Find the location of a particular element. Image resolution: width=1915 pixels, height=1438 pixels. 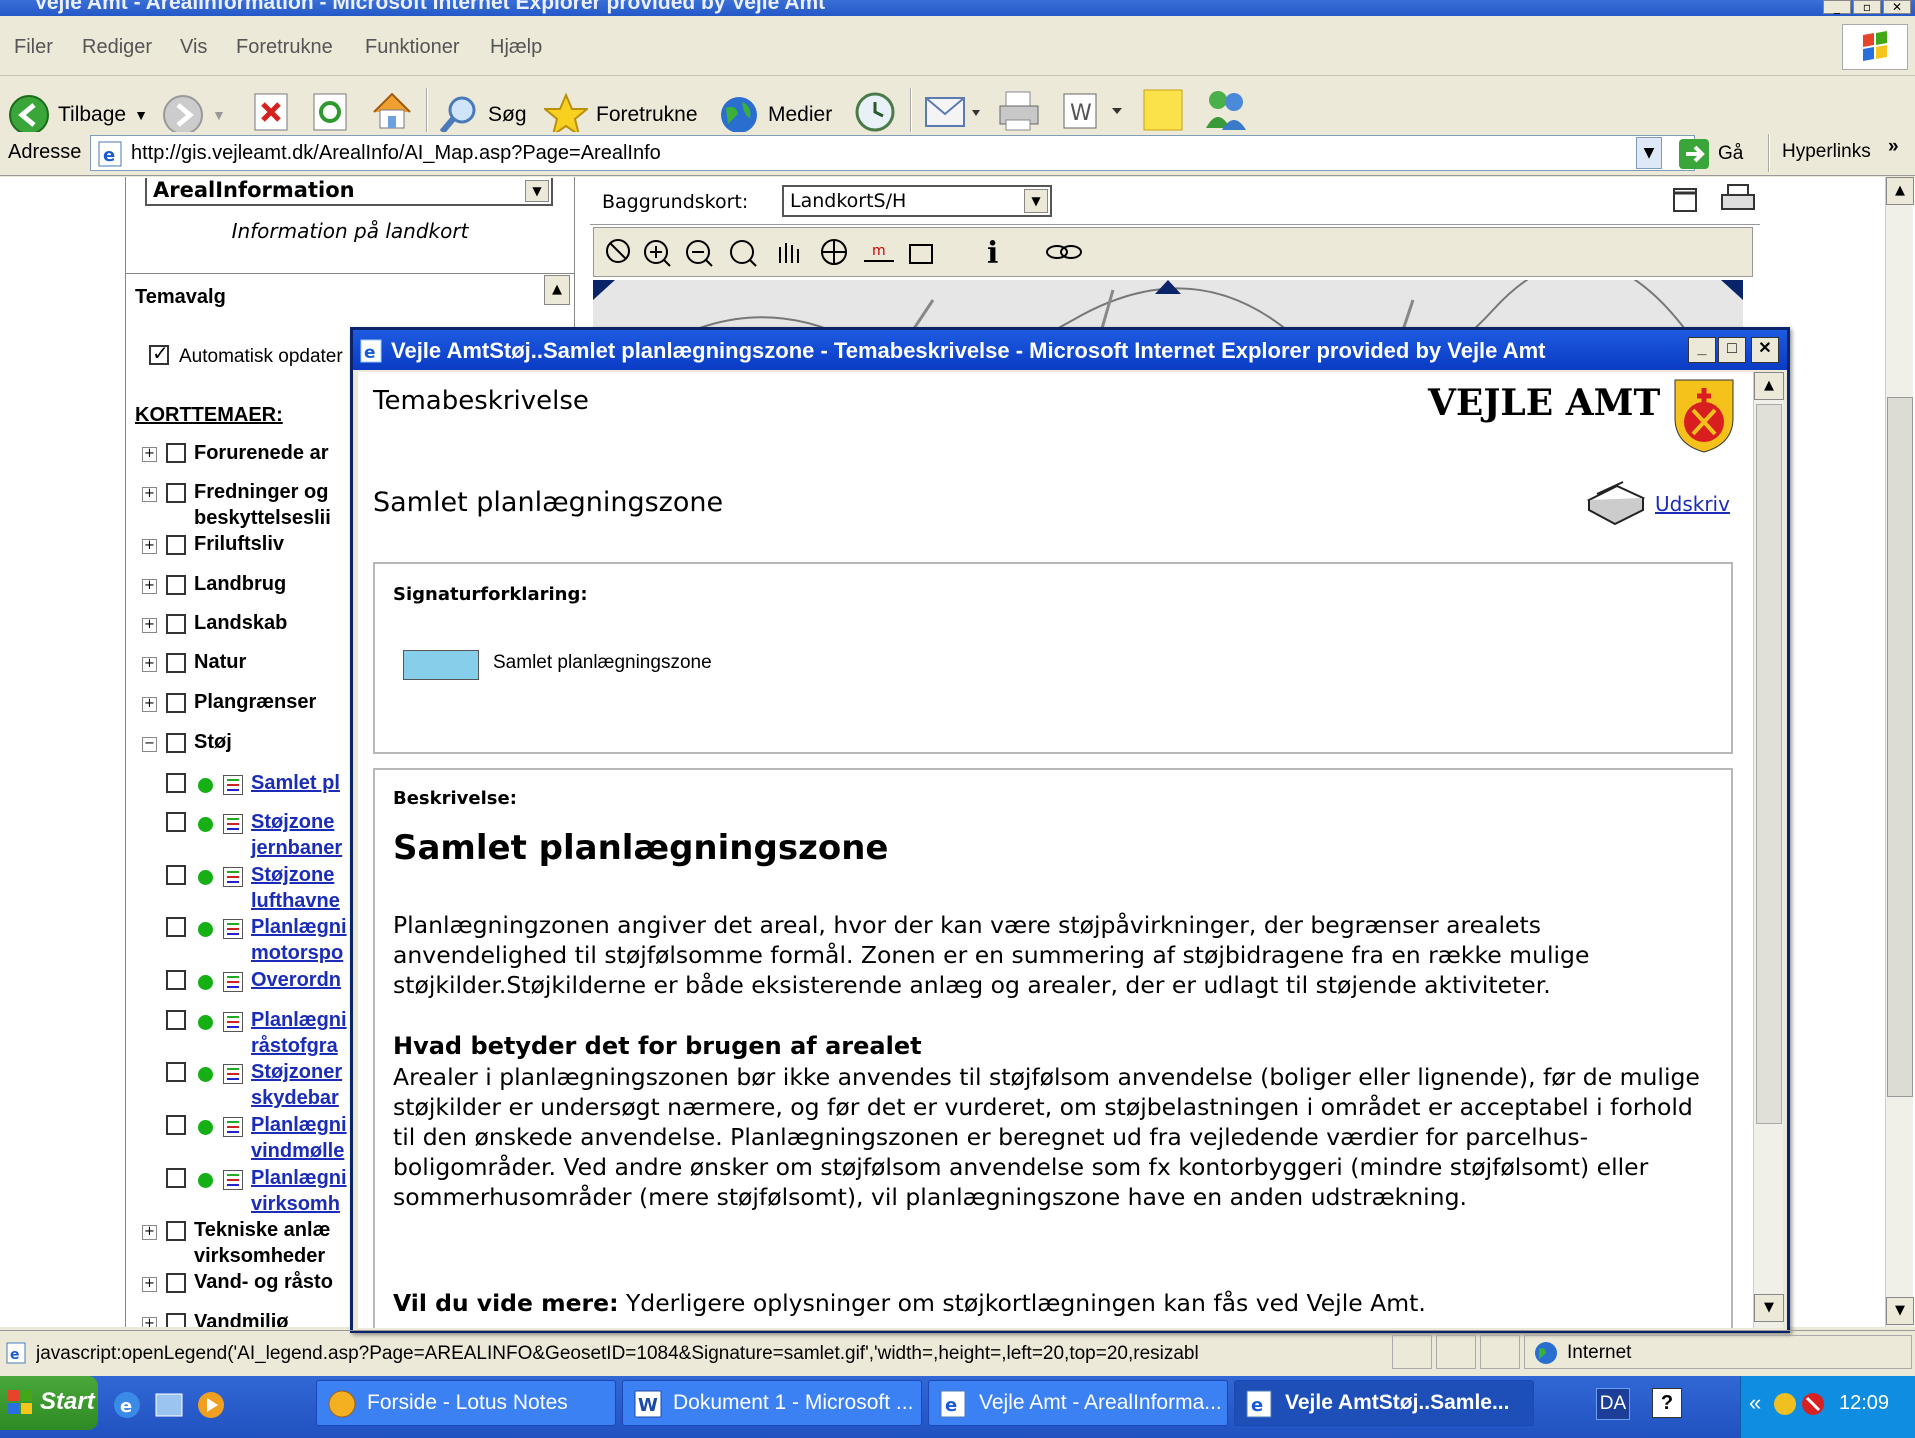

restore-button: ▫ is located at coordinates (1867, 7).